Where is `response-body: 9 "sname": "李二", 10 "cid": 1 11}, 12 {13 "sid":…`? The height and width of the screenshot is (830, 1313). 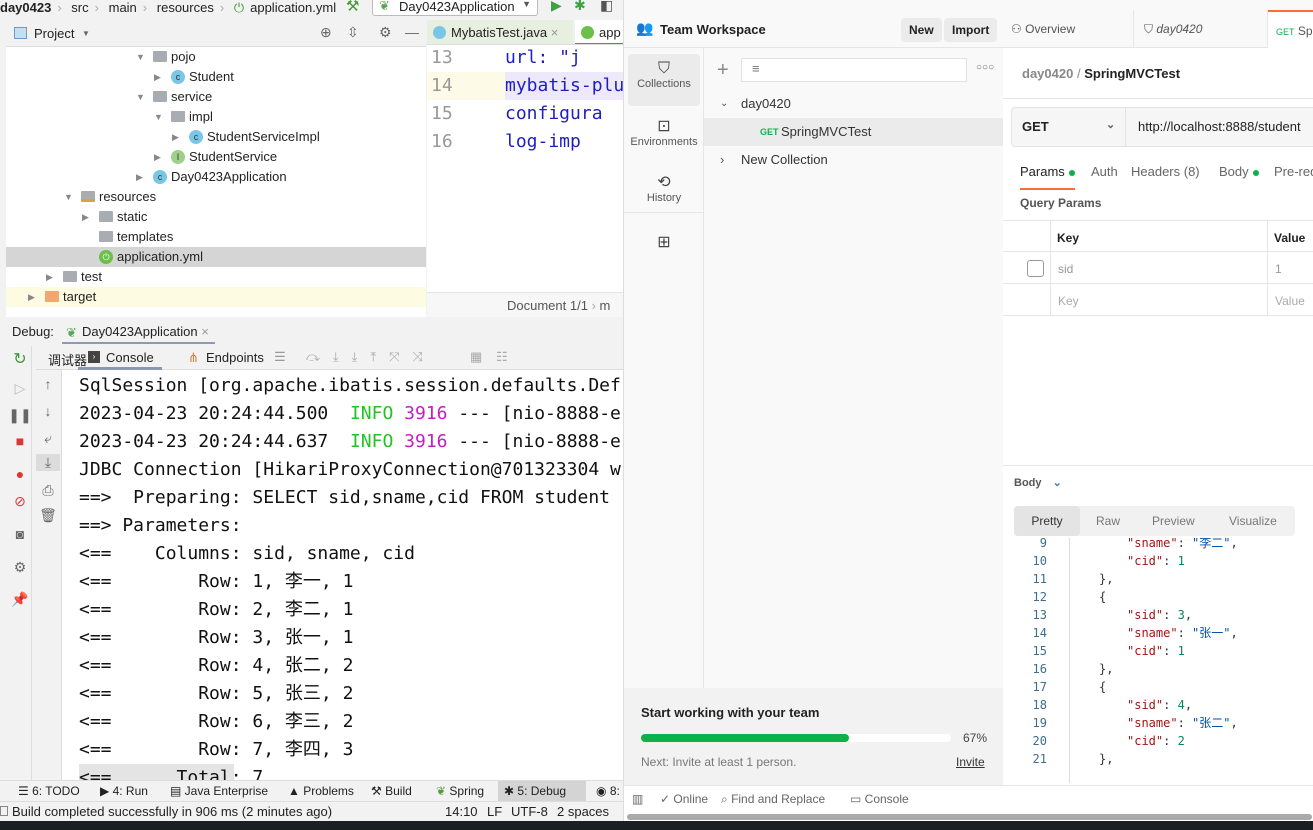
response-body: 9 "sname": "李二", 10 "cid": 1 11}, 12 {13 "sid":… is located at coordinates (1158, 660).